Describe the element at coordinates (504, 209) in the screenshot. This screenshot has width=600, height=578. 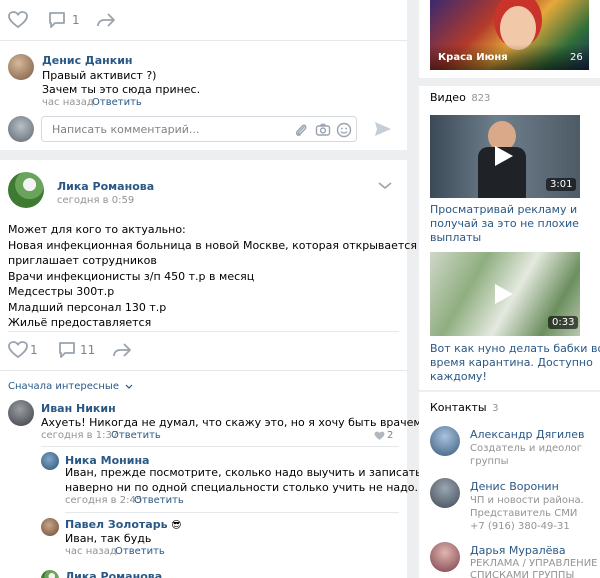
I see `video-title-line: Просматривай рекламу и` at that location.